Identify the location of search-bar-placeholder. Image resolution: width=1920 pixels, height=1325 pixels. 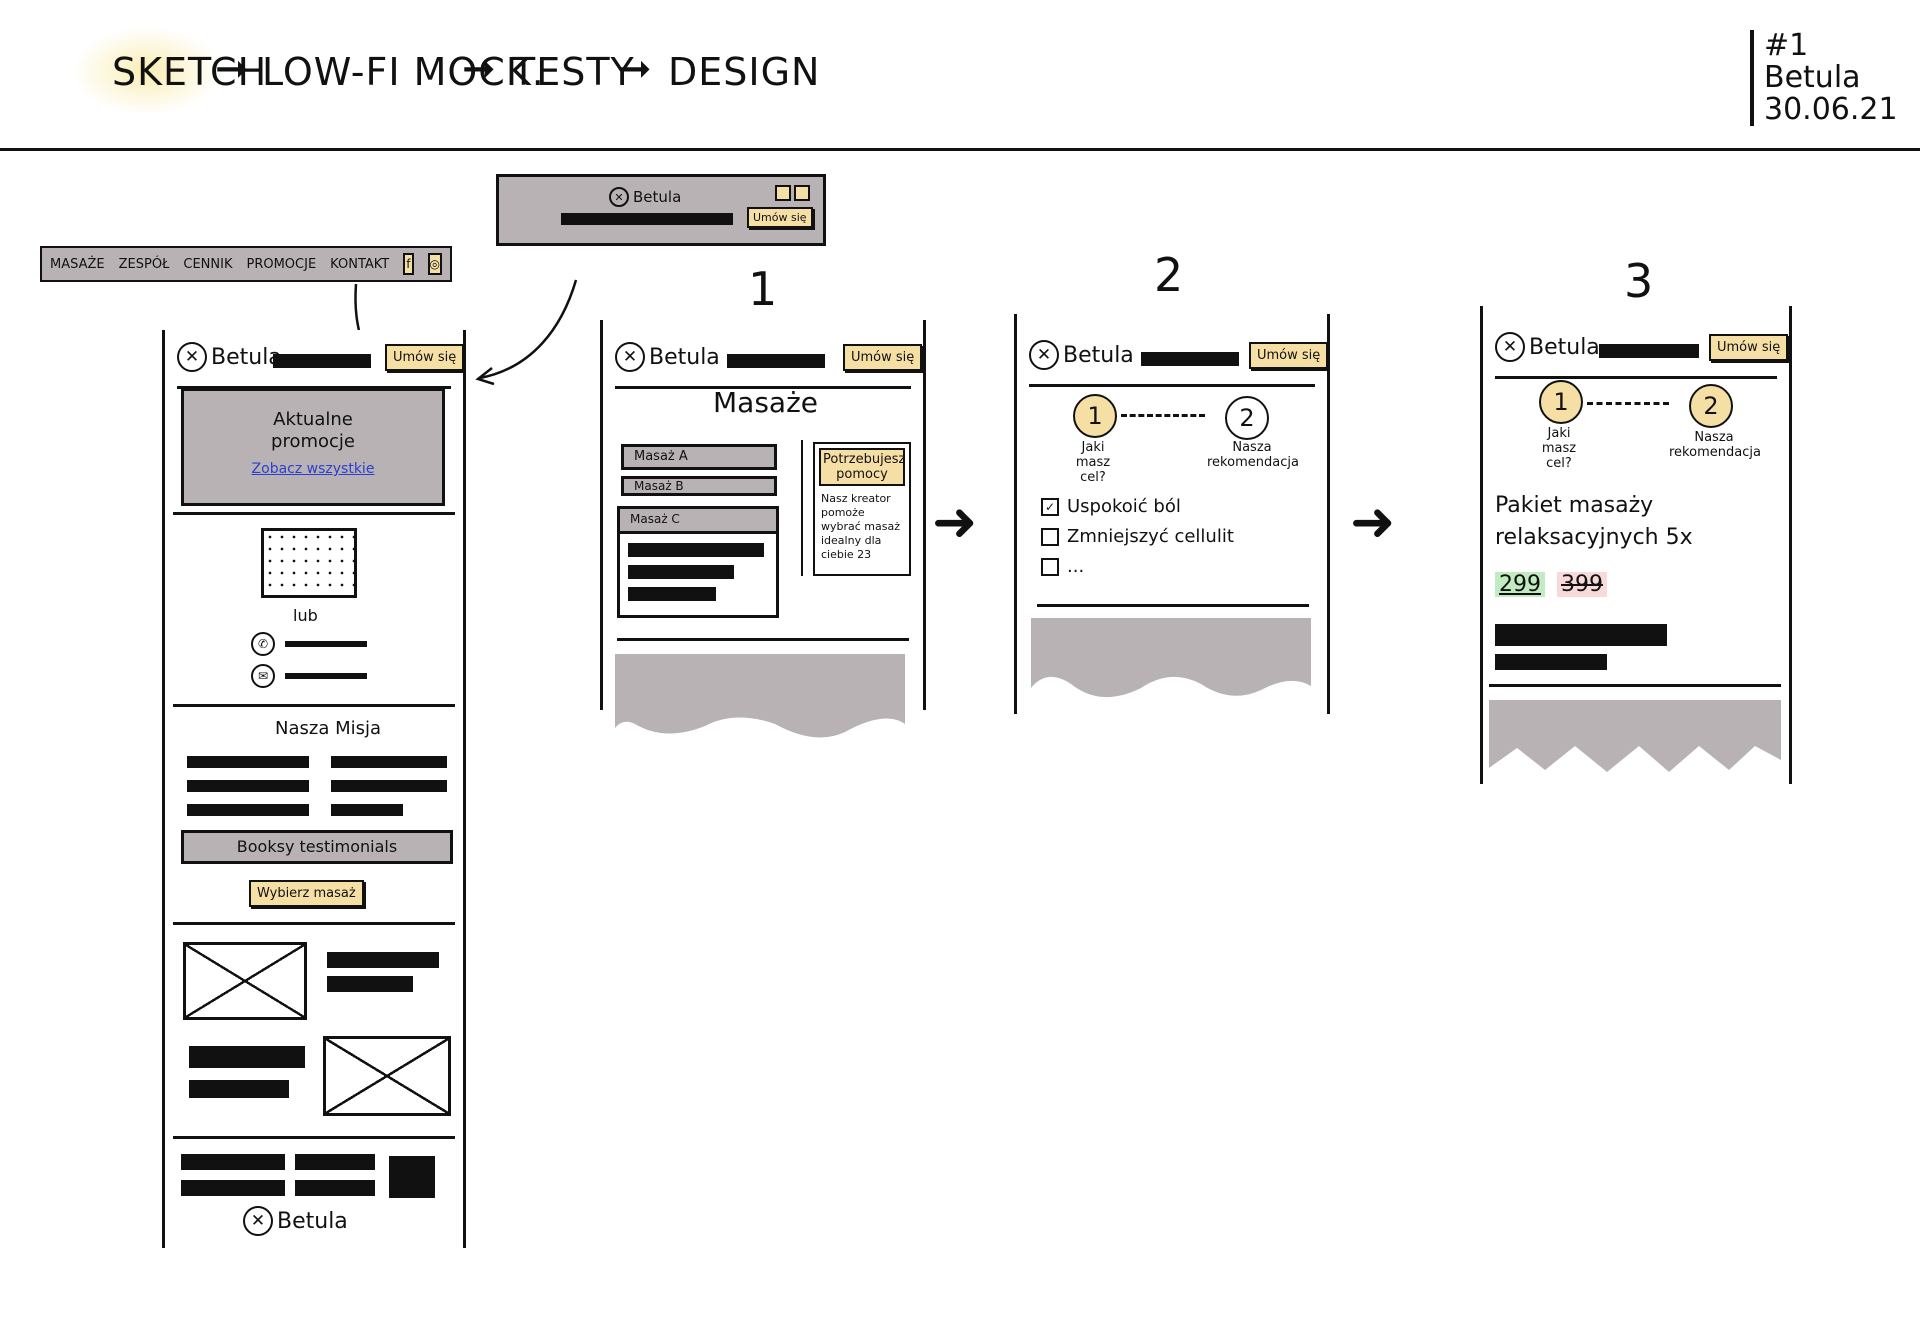
(647, 219).